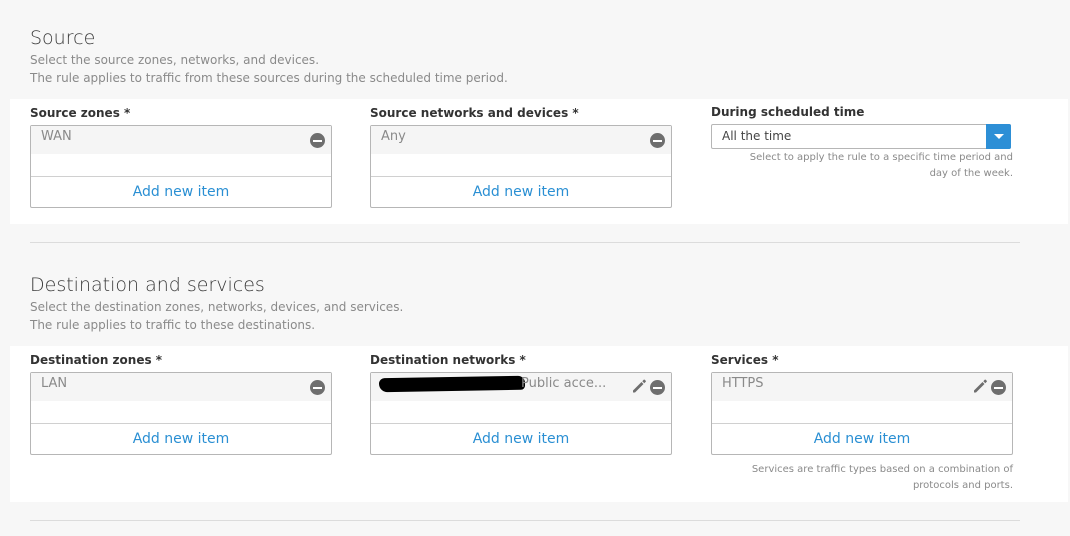 The width and height of the screenshot is (1070, 536). I want to click on list-item-label: HTTPS, so click(743, 383).